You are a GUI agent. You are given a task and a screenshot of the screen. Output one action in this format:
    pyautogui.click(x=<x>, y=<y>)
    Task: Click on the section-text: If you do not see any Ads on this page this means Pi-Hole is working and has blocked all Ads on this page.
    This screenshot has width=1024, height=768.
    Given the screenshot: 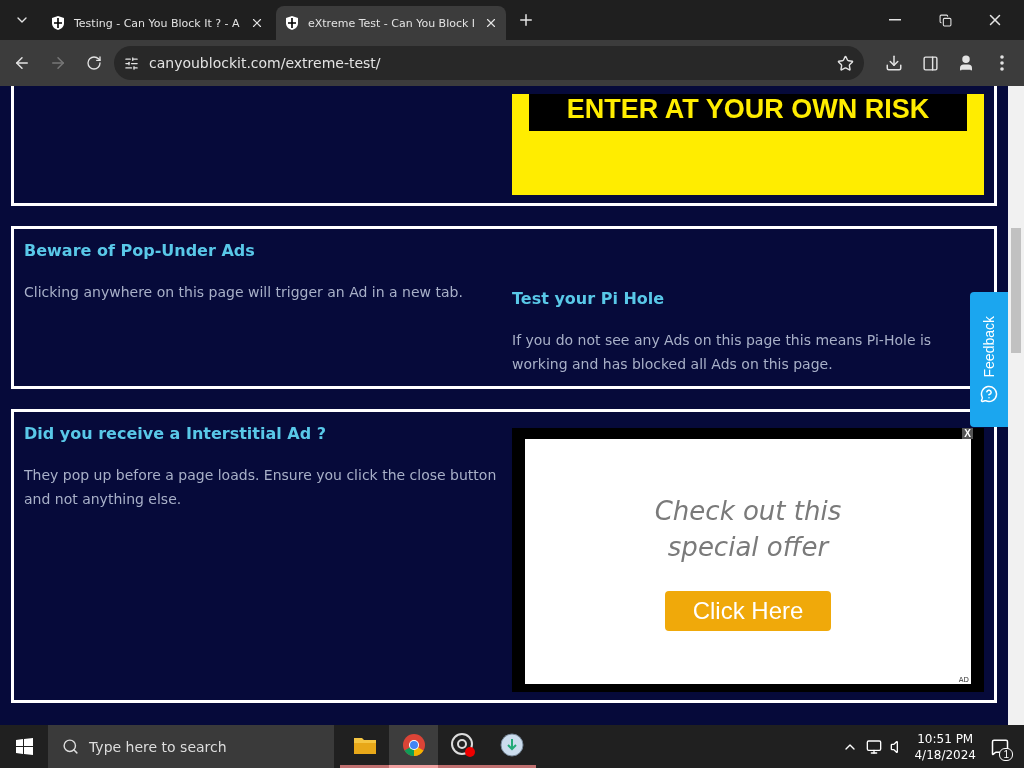 What is the action you would take?
    pyautogui.click(x=722, y=352)
    